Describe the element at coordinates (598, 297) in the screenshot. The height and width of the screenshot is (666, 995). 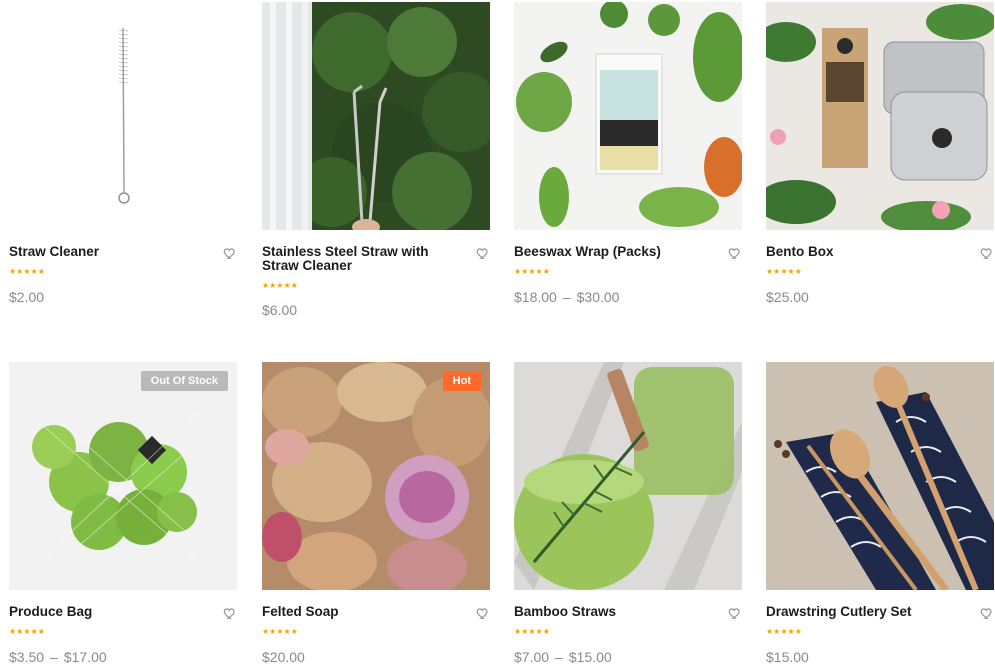
I see `price-max: $30.00` at that location.